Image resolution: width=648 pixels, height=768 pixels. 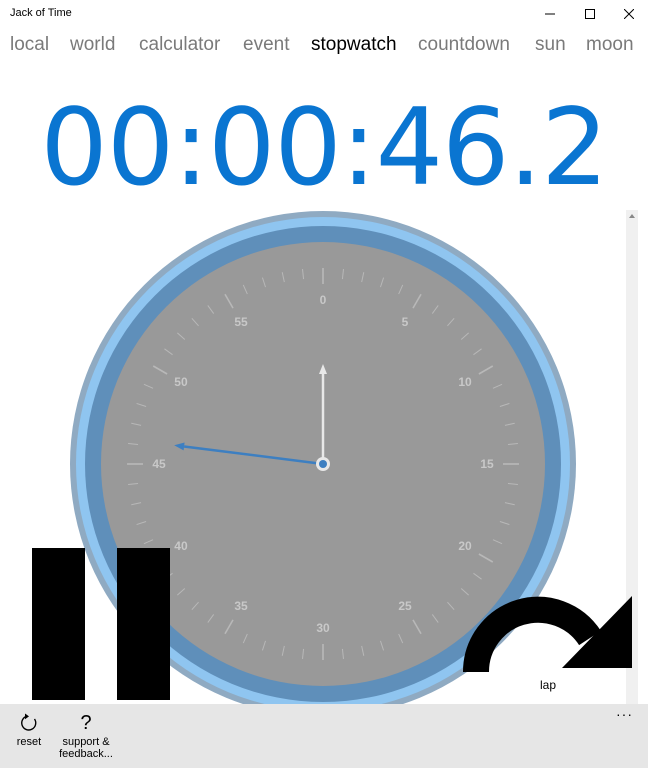 I want to click on more-options-button: ···, so click(x=624, y=714).